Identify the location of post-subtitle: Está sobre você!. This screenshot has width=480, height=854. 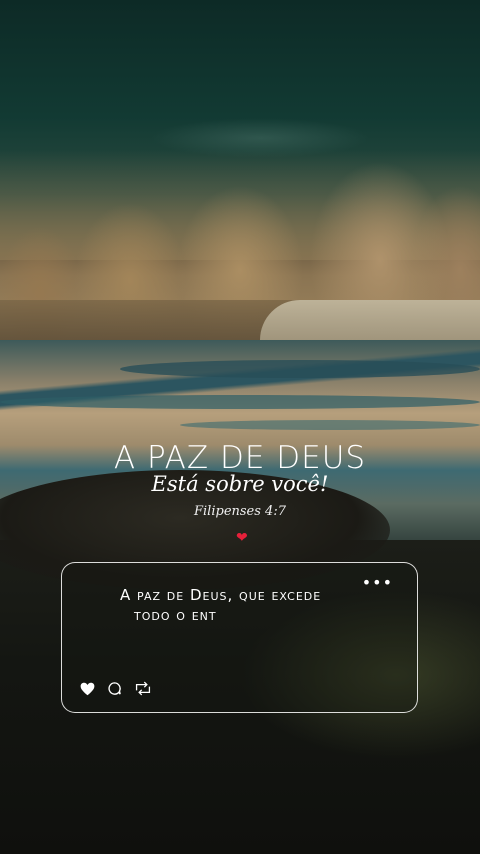
(240, 484).